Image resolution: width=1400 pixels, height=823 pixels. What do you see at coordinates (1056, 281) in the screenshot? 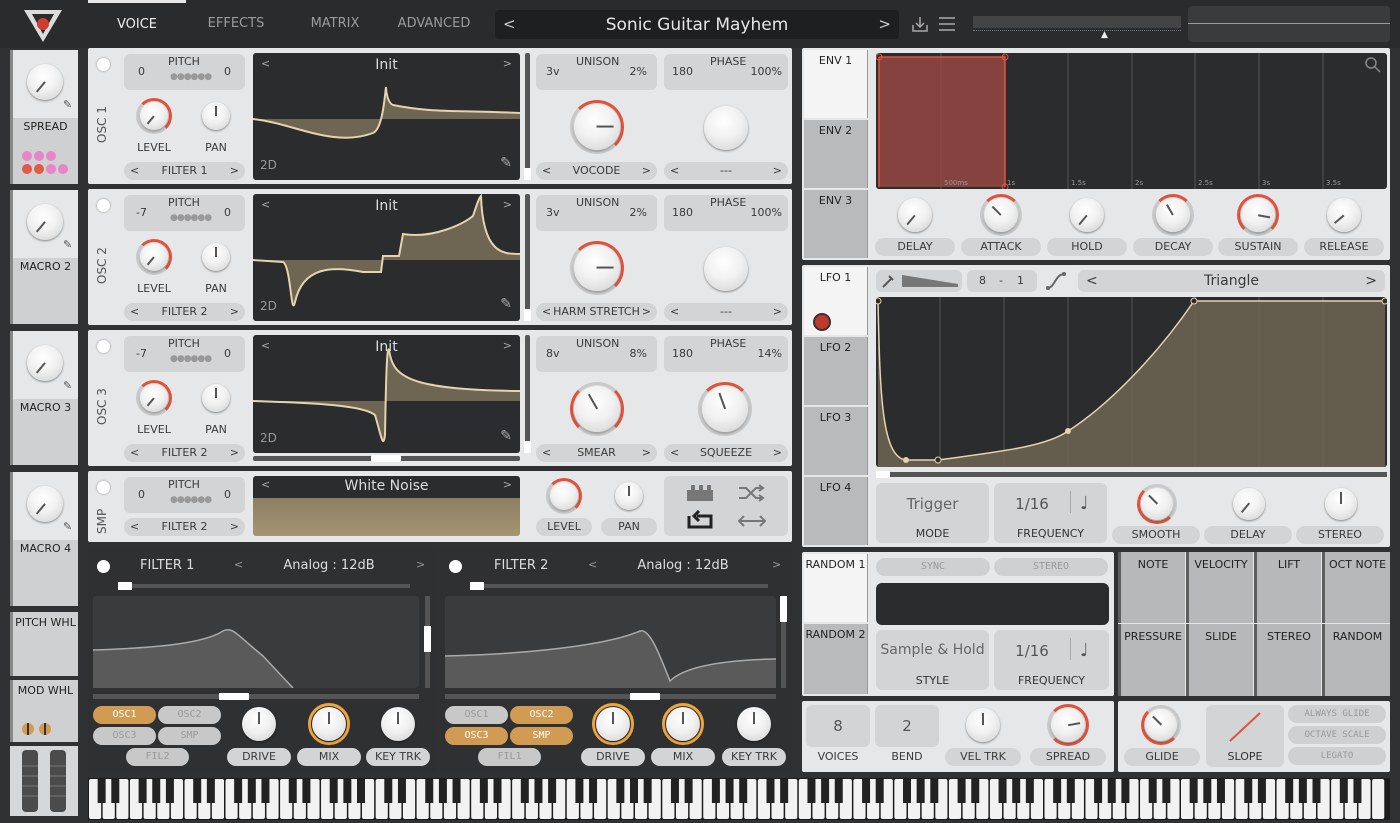
I see `lfo-curve-icon` at bounding box center [1056, 281].